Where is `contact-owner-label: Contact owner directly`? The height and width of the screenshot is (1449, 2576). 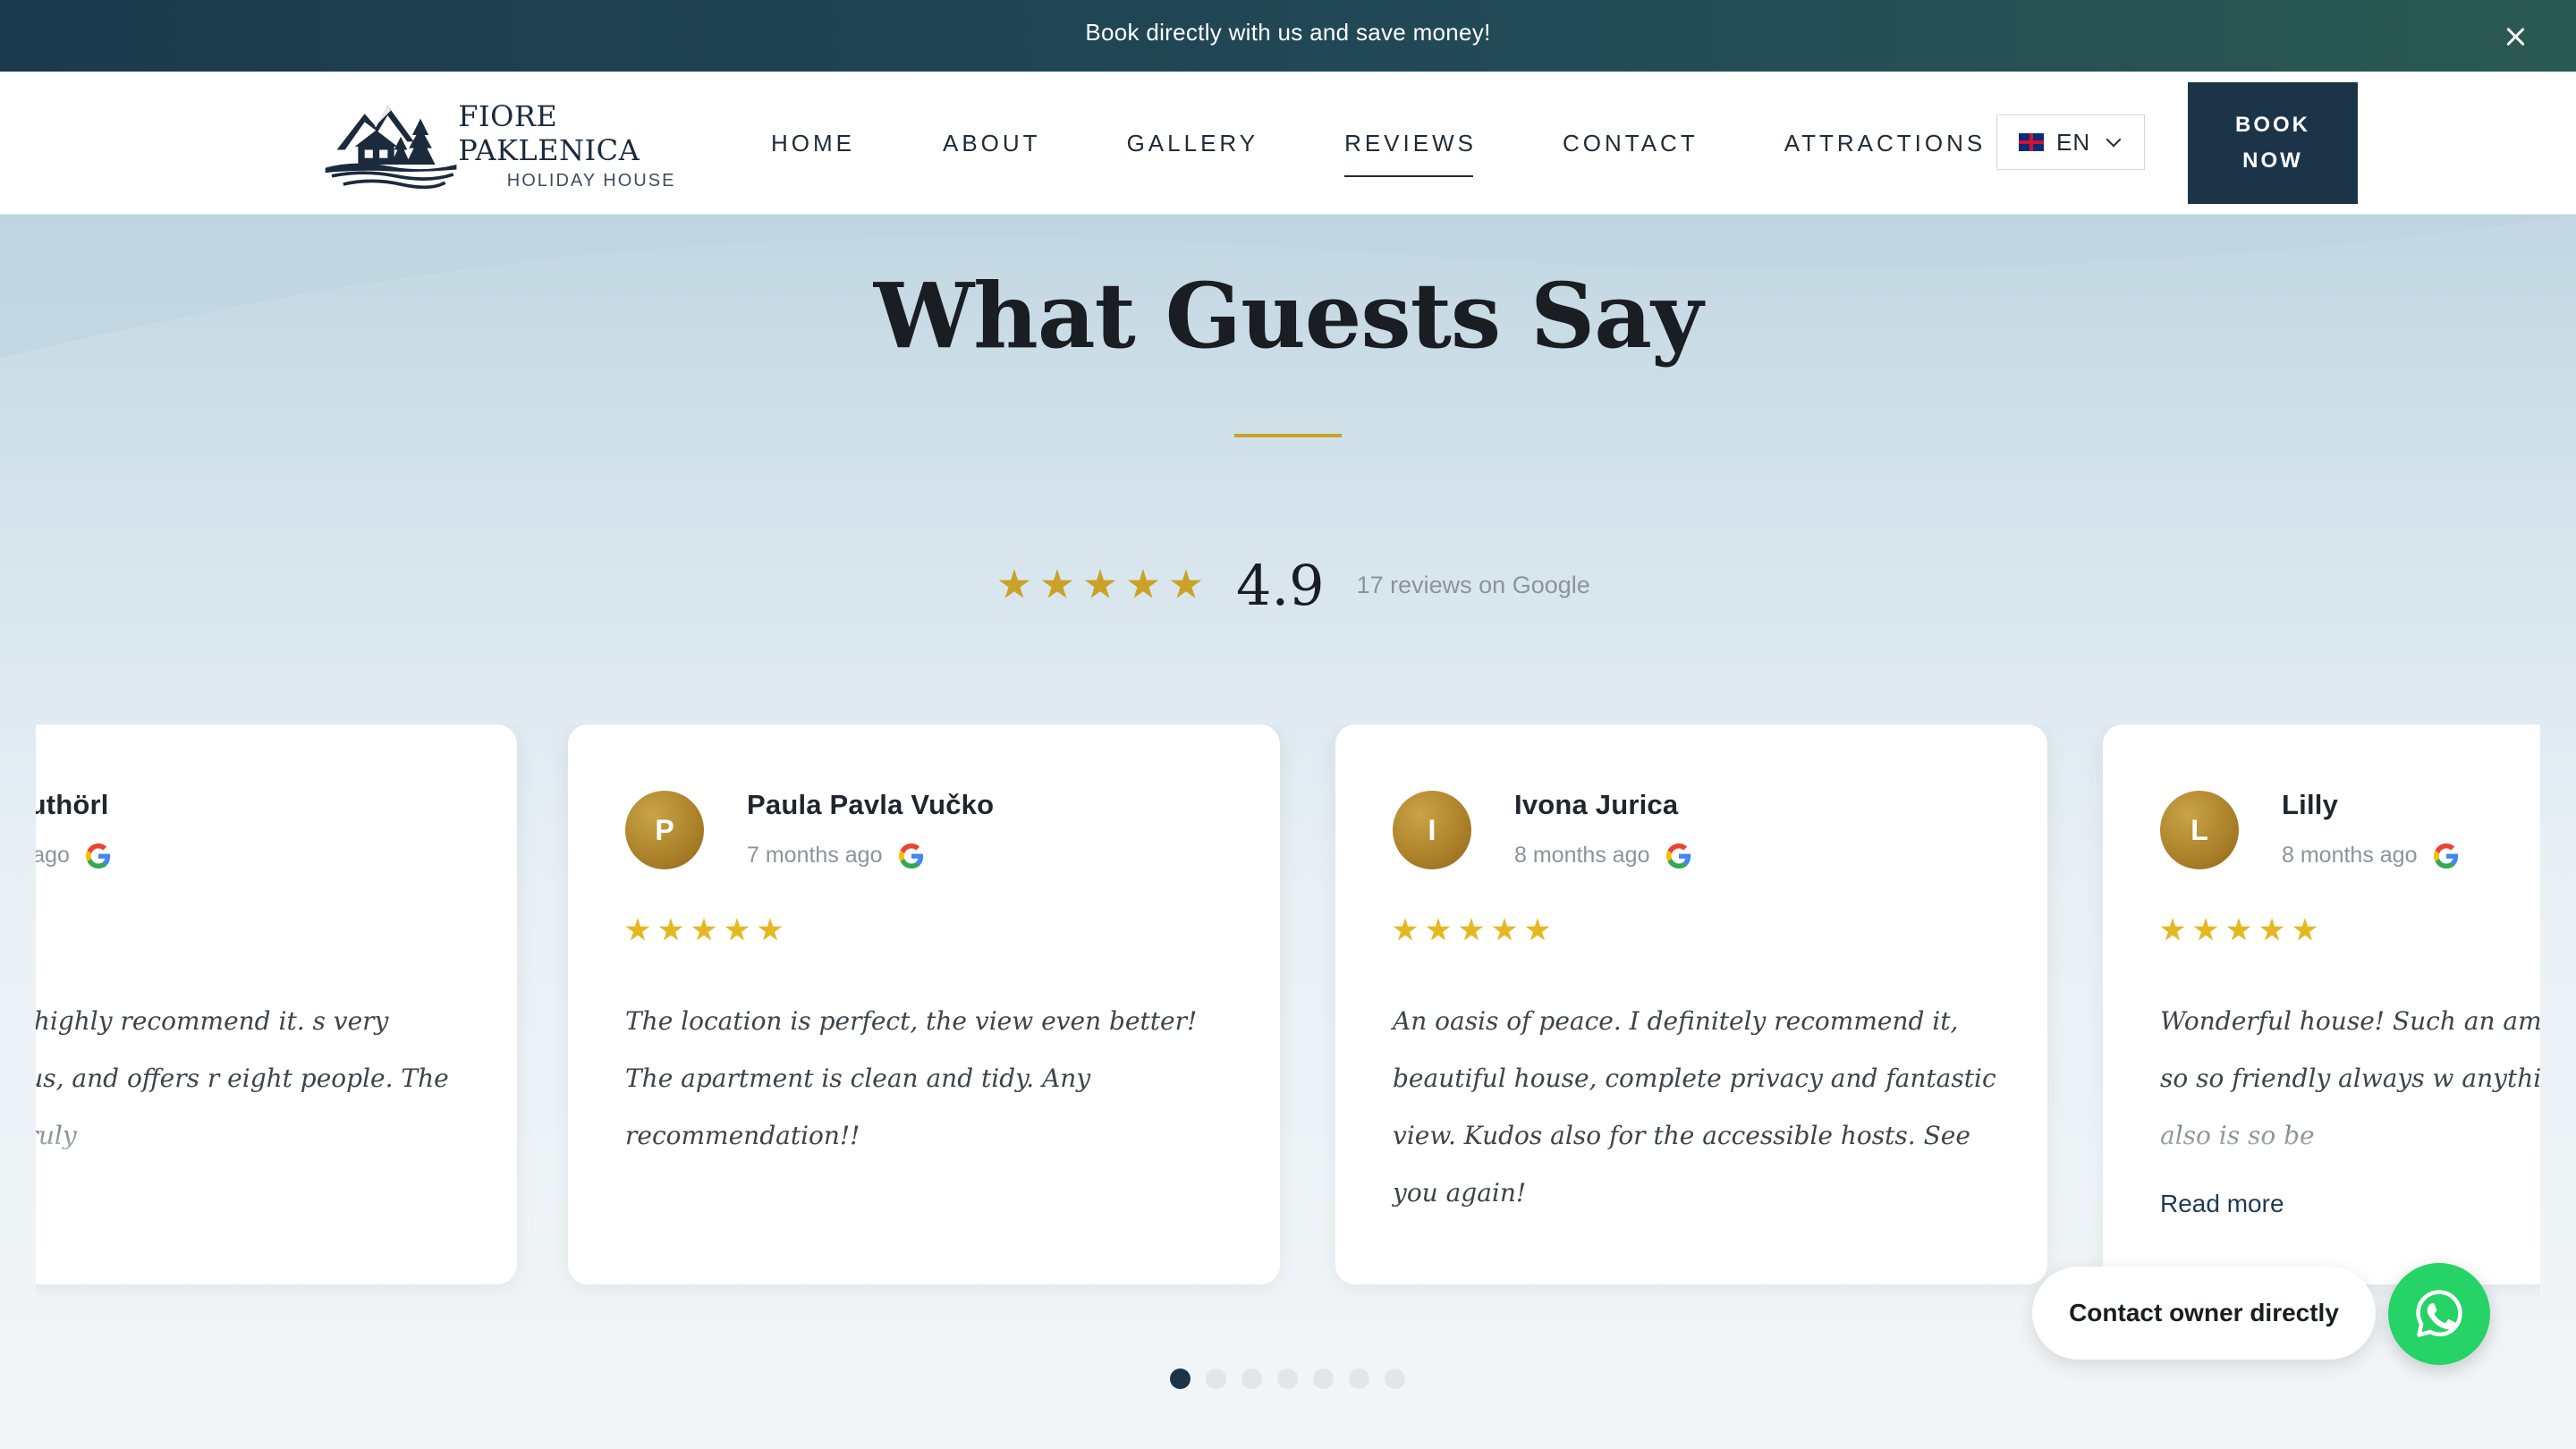 contact-owner-label: Contact owner directly is located at coordinates (2204, 1312).